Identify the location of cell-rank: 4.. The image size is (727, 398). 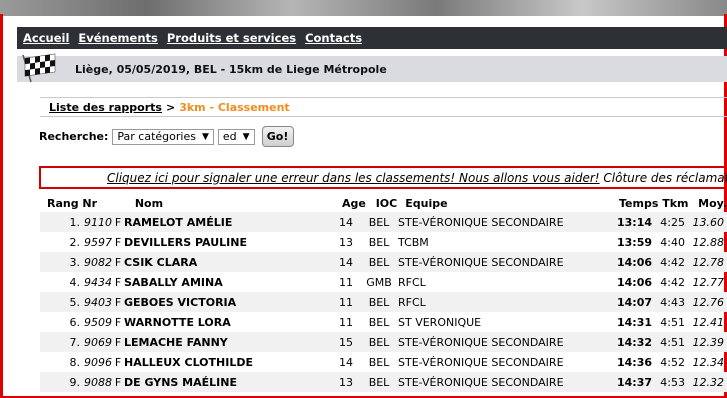
(75, 282).